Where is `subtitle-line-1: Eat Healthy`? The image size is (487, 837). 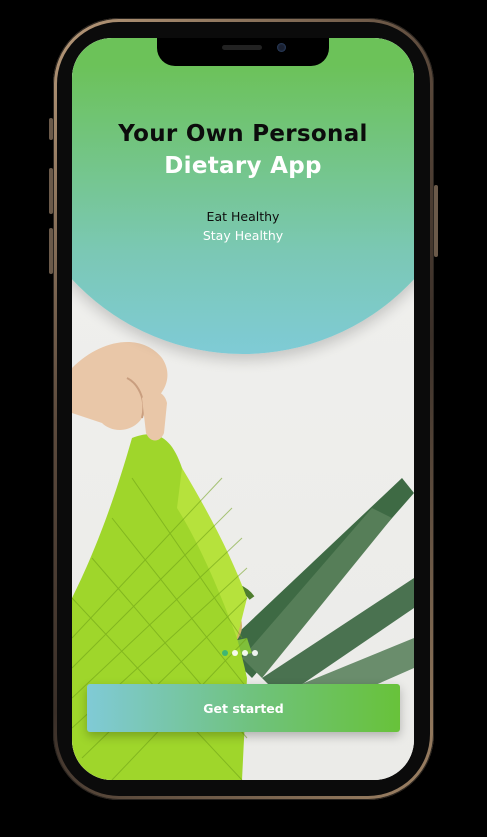 subtitle-line-1: Eat Healthy is located at coordinates (243, 216).